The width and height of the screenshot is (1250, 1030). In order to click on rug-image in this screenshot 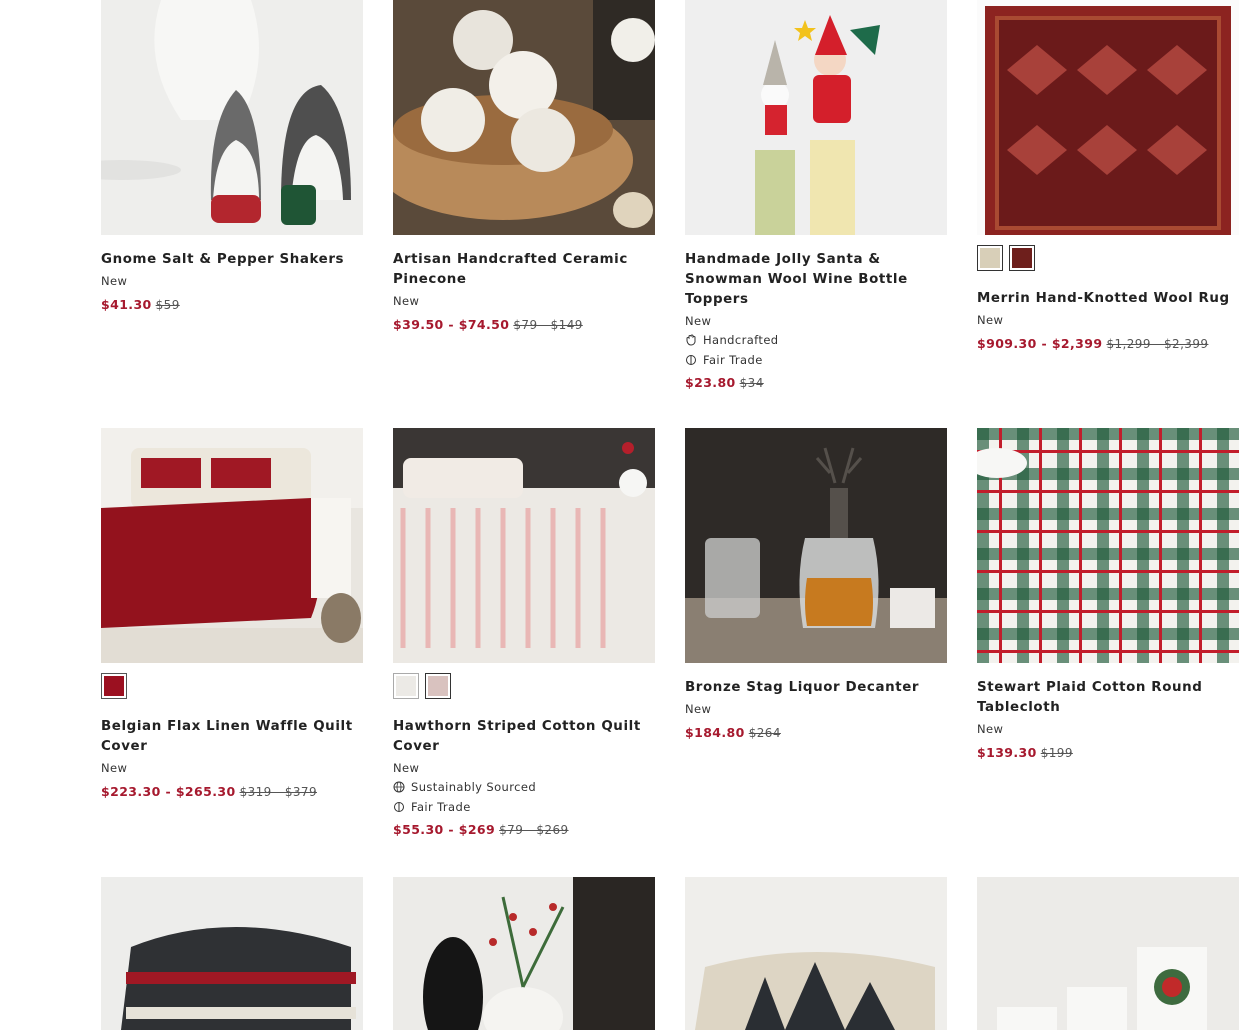, I will do `click(1108, 117)`.